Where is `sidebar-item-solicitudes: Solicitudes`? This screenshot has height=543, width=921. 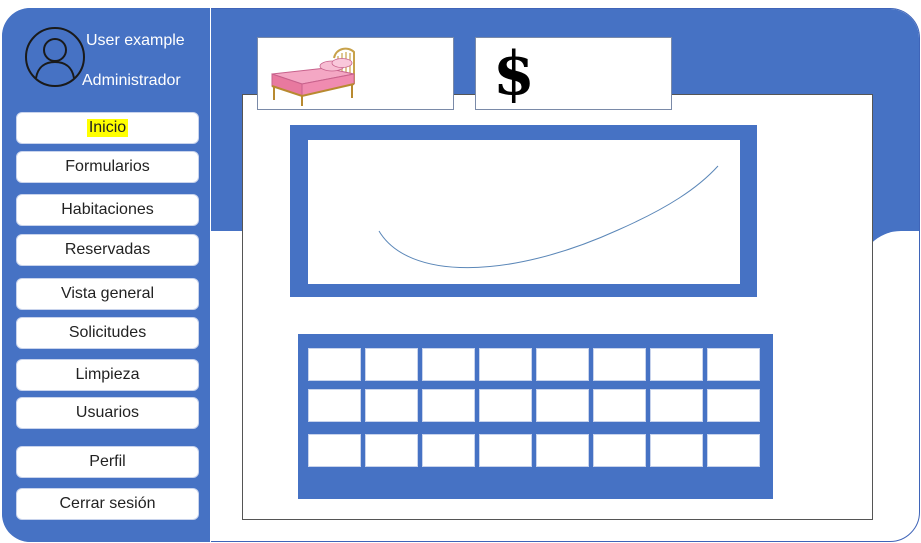 sidebar-item-solicitudes: Solicitudes is located at coordinates (107, 333).